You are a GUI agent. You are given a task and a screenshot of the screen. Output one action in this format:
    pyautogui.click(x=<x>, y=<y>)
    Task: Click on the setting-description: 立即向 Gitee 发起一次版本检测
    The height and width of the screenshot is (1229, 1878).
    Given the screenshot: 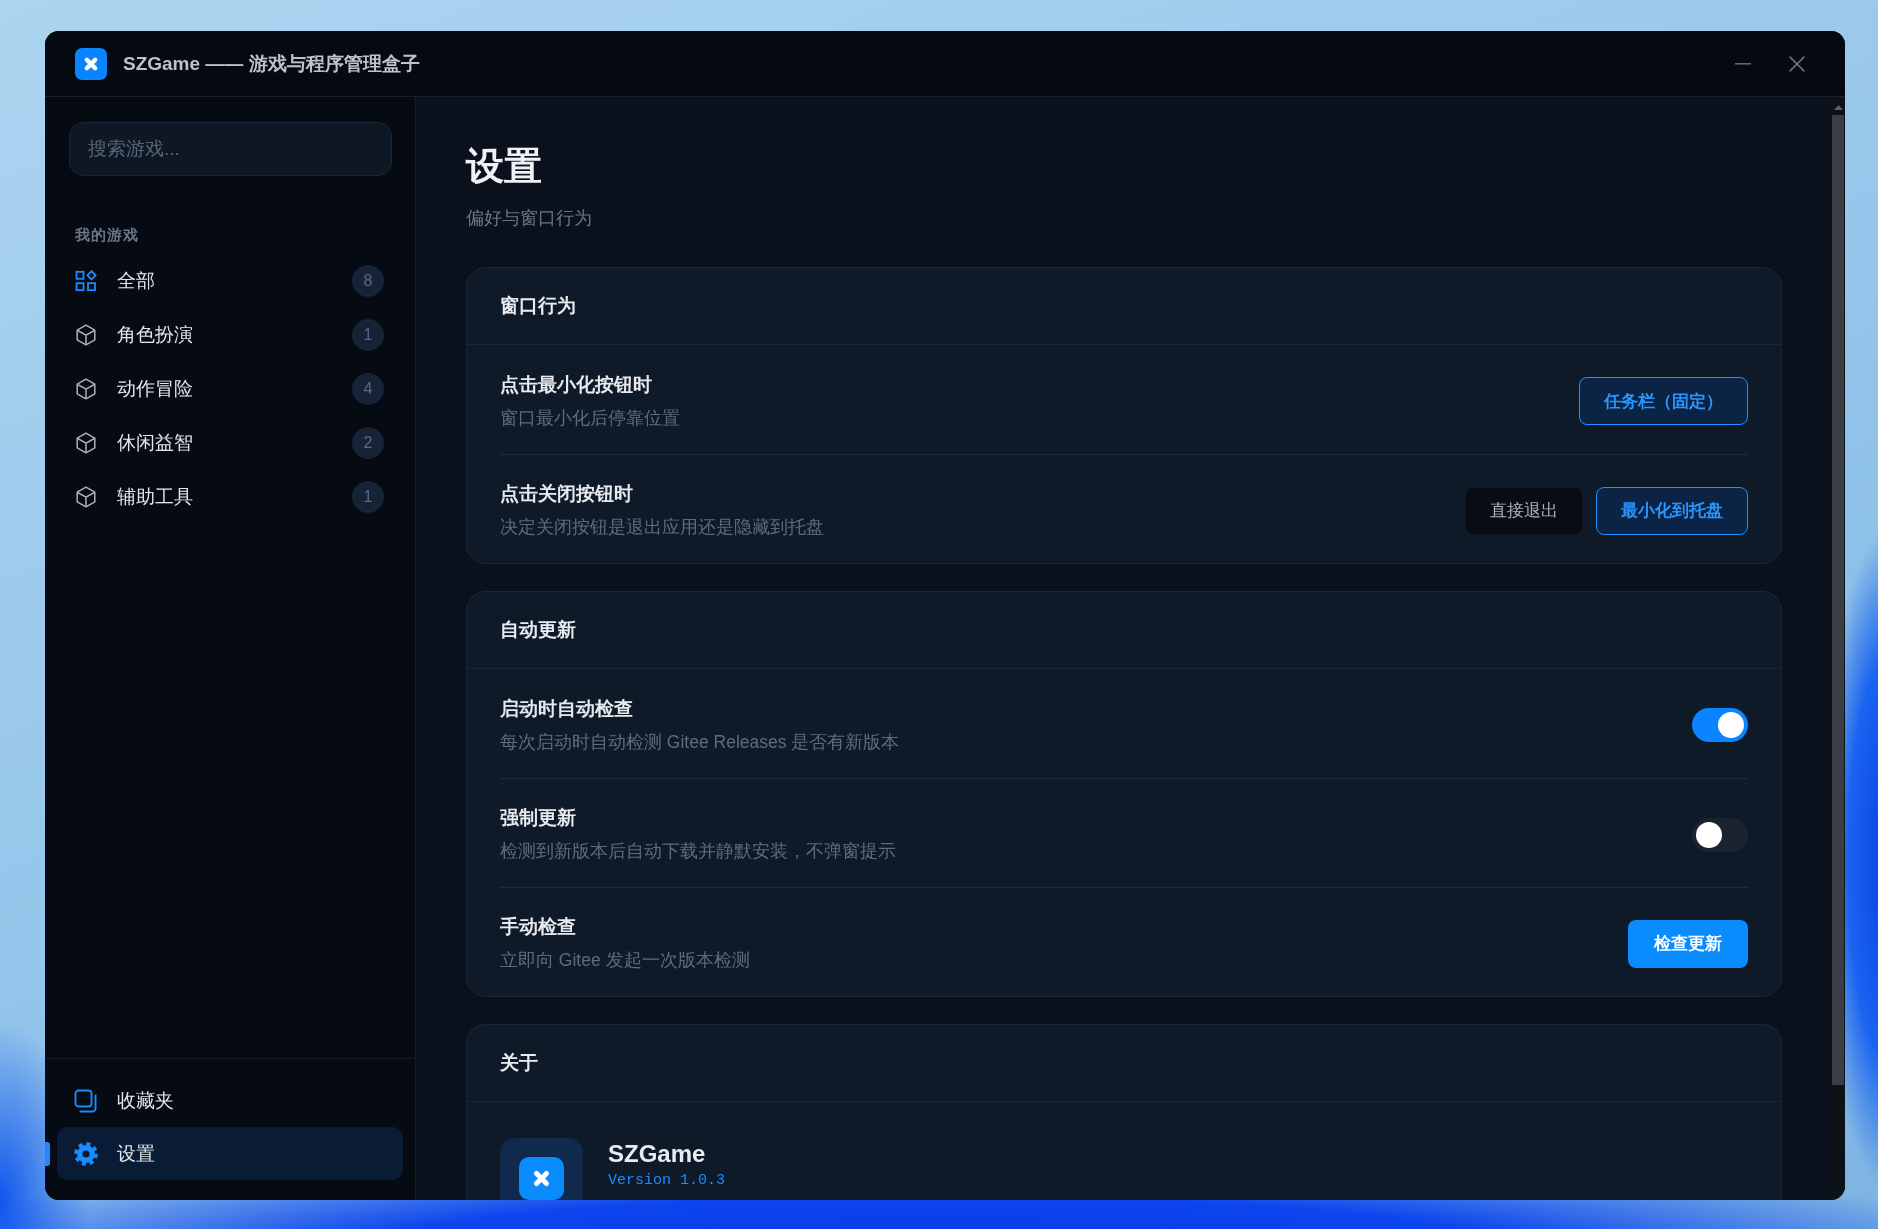 What is the action you would take?
    pyautogui.click(x=625, y=960)
    